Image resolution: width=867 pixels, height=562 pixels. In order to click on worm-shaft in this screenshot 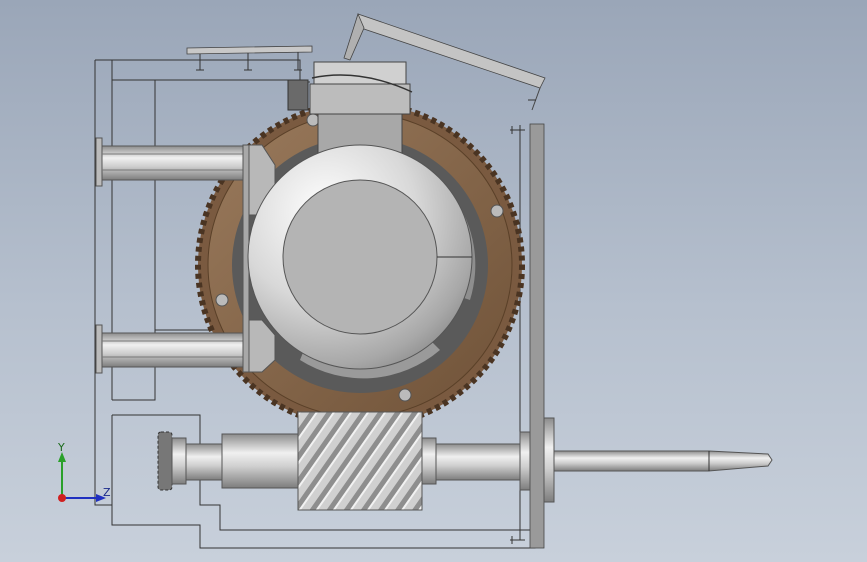, I will do `click(465, 461)`.